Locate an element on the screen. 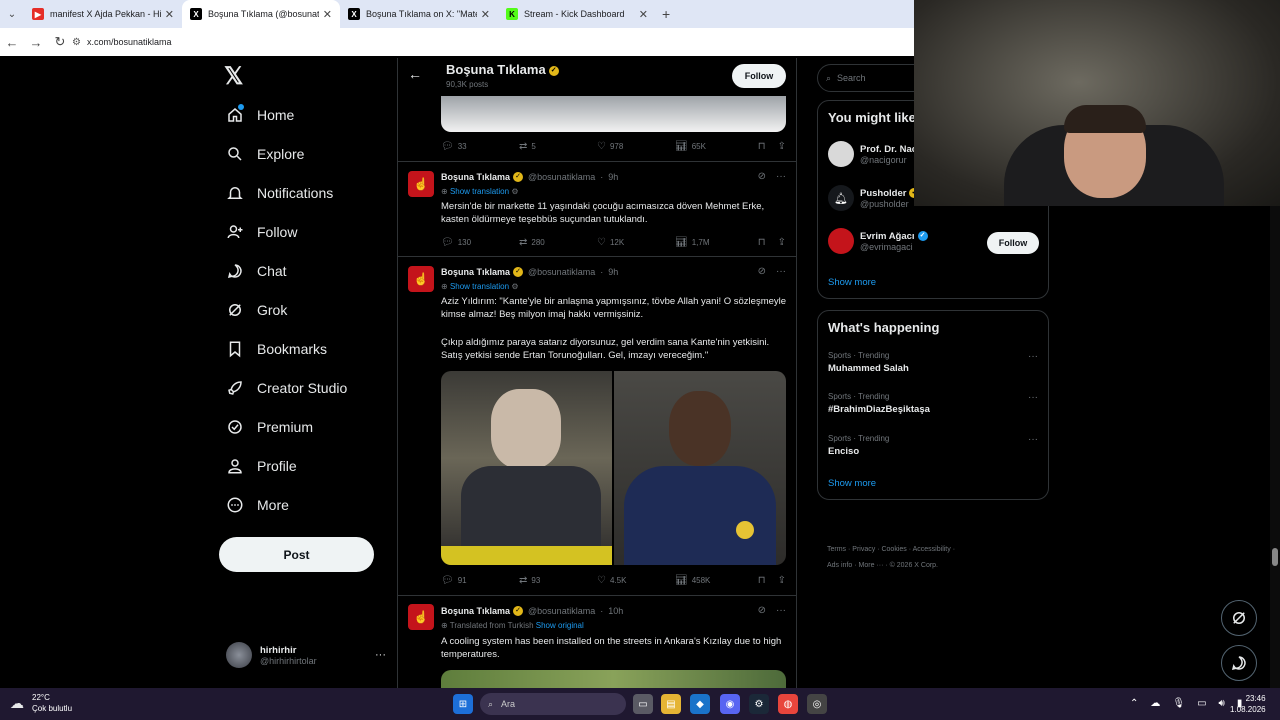 The width and height of the screenshot is (1280, 720). like-button: ♡ 4.5K is located at coordinates (636, 580).